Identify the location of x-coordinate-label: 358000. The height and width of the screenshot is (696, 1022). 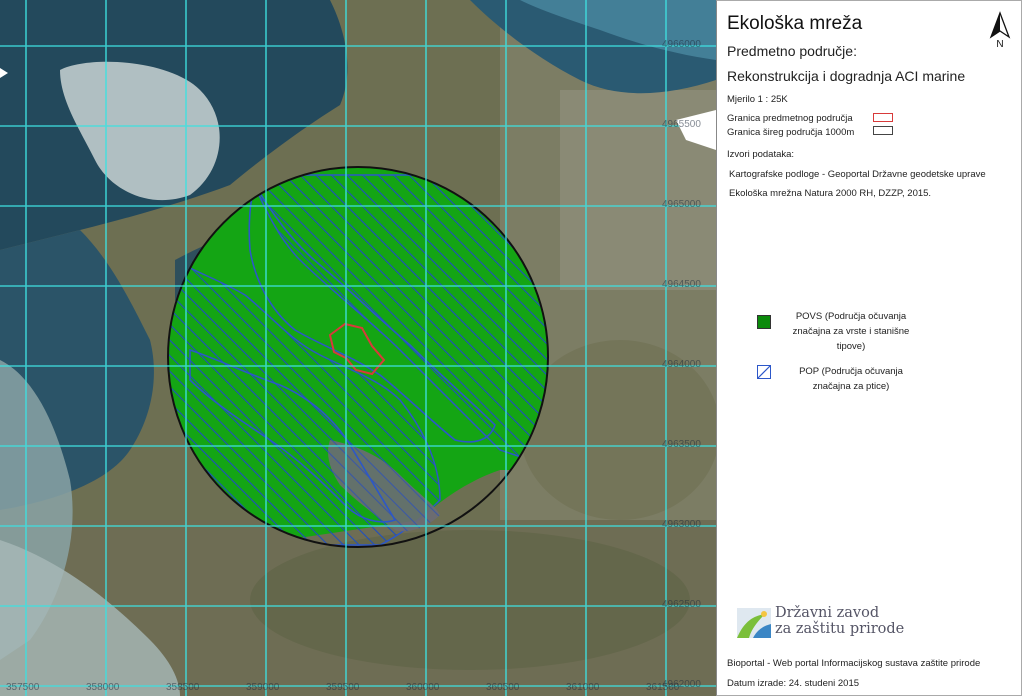
(103, 687).